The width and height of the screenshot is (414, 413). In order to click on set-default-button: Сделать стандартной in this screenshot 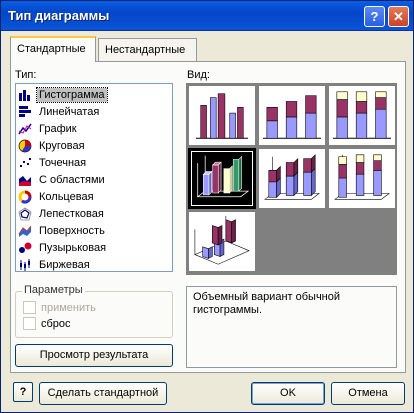, I will do `click(103, 393)`.